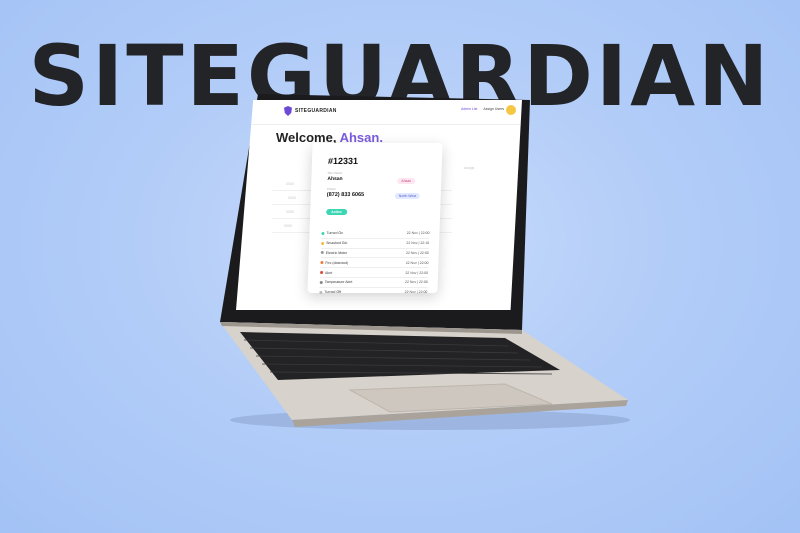 The image size is (800, 533). What do you see at coordinates (288, 111) in the screenshot?
I see `shield-icon` at bounding box center [288, 111].